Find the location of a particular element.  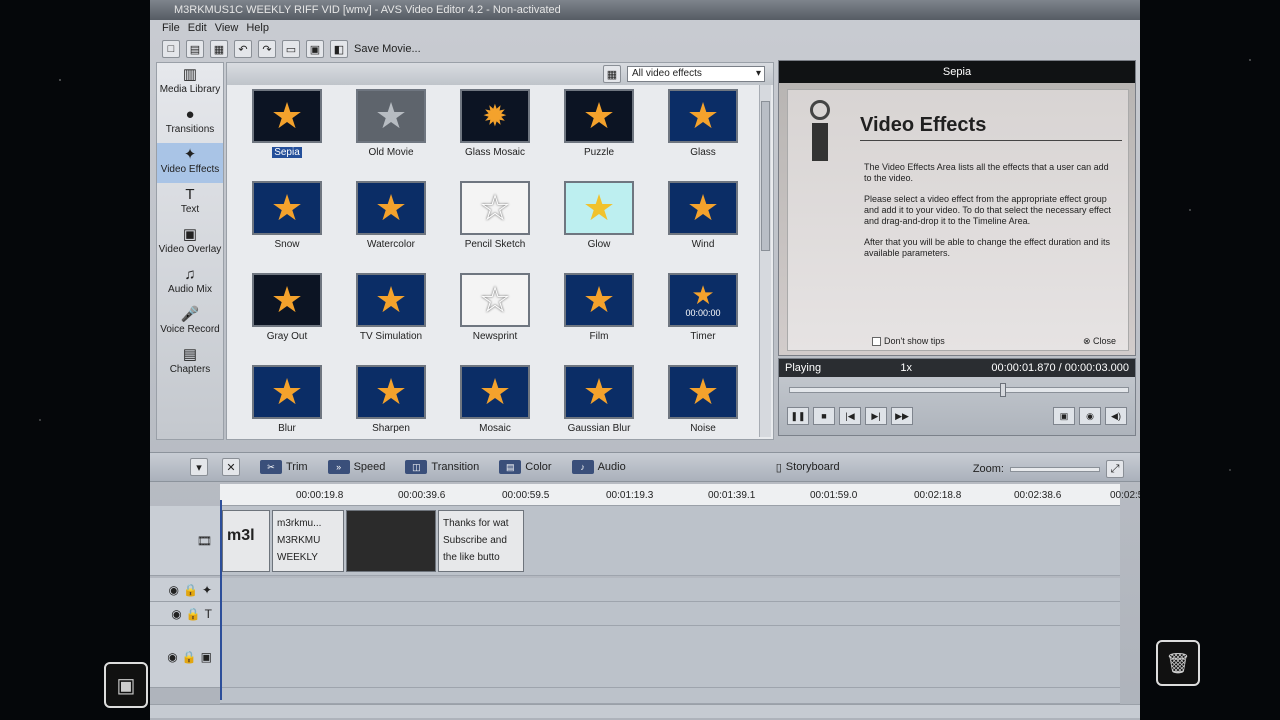

playback-speed: 1x is located at coordinates (906, 368).